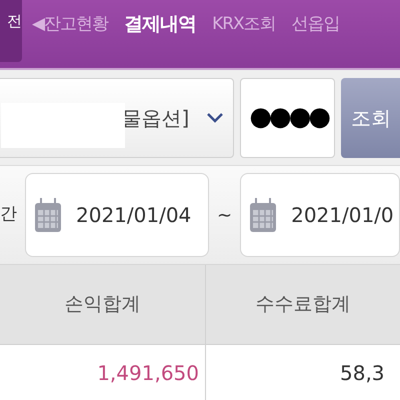  What do you see at coordinates (288, 118) in the screenshot?
I see `password-field: ●●●●` at bounding box center [288, 118].